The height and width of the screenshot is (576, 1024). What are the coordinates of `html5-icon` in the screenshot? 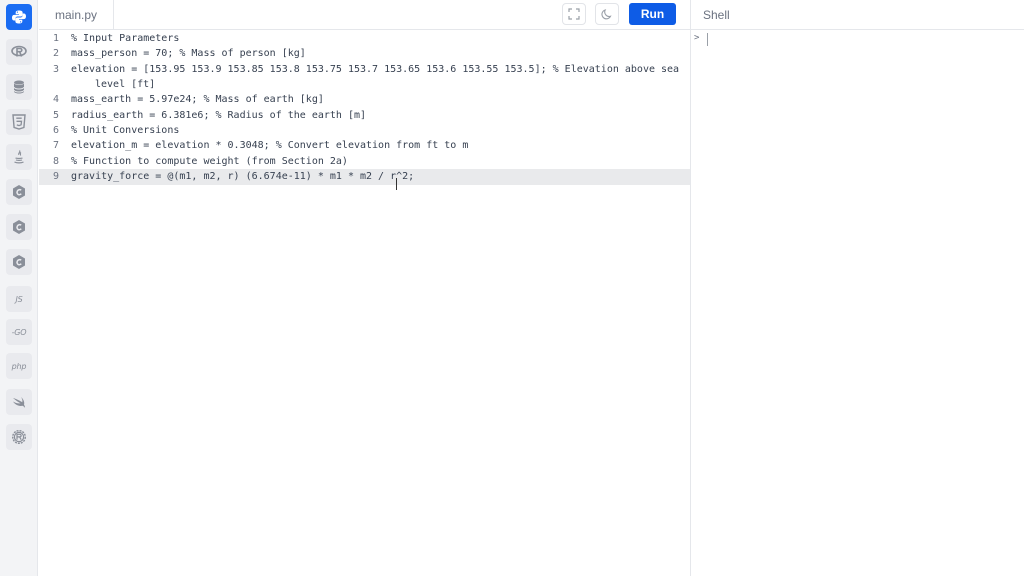 It's located at (19, 122).